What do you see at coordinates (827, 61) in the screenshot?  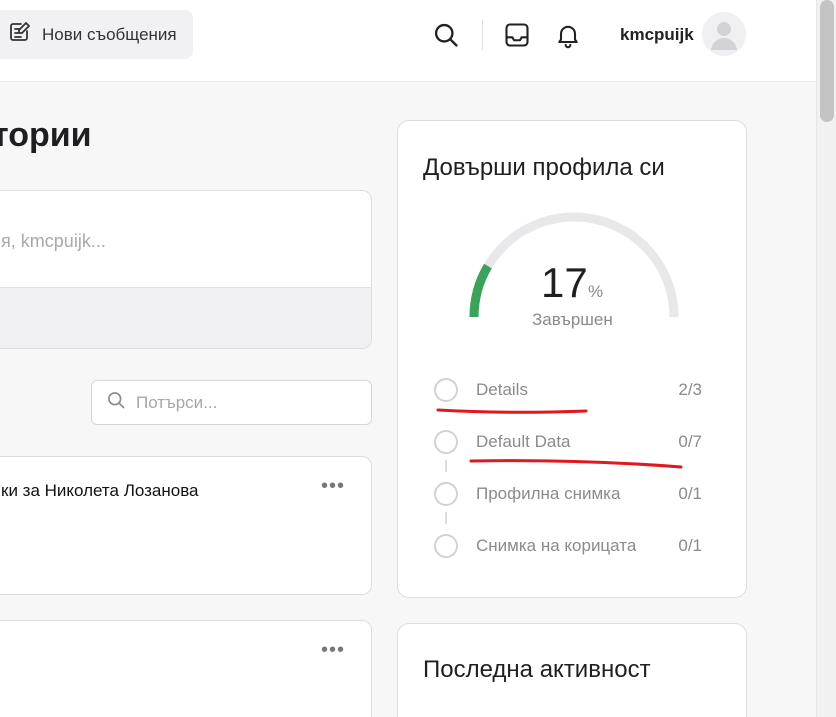 I see `scroll-thumb` at bounding box center [827, 61].